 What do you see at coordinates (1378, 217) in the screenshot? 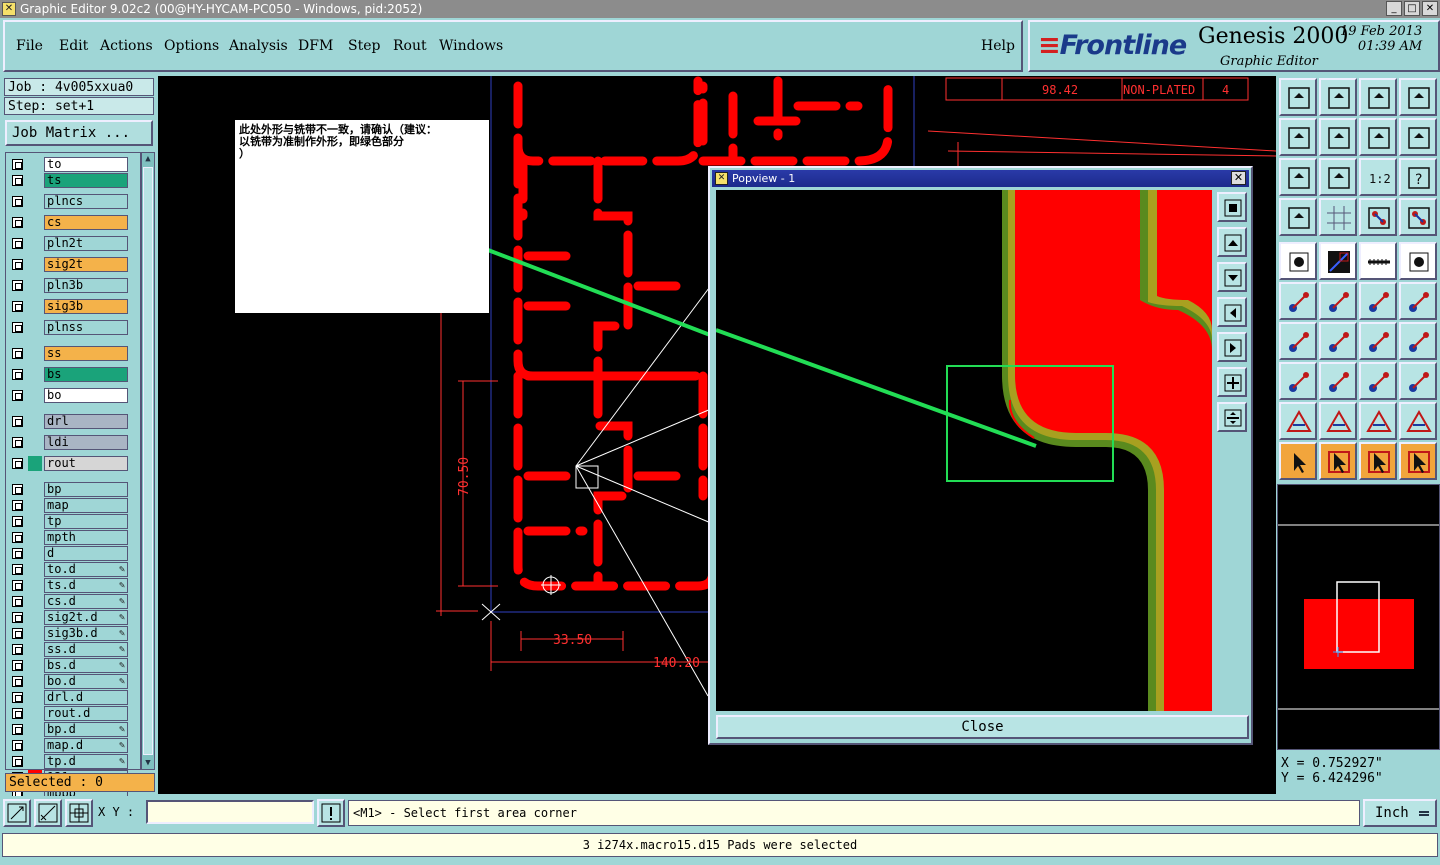
I see `layers-red-button` at bounding box center [1378, 217].